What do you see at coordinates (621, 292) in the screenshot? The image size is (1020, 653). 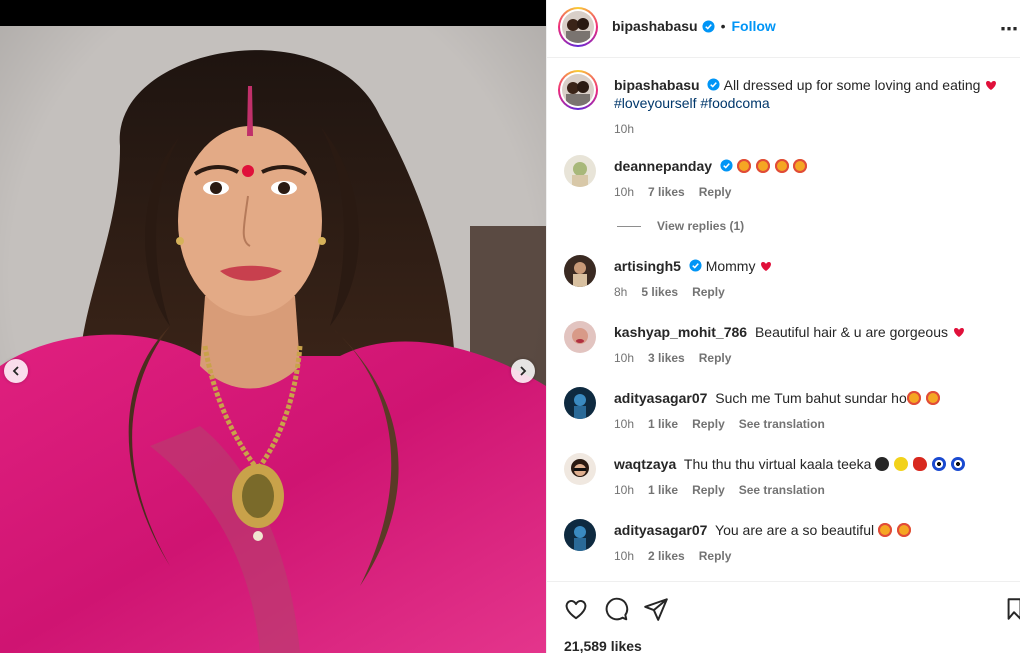 I see `comment-time: 8h` at bounding box center [621, 292].